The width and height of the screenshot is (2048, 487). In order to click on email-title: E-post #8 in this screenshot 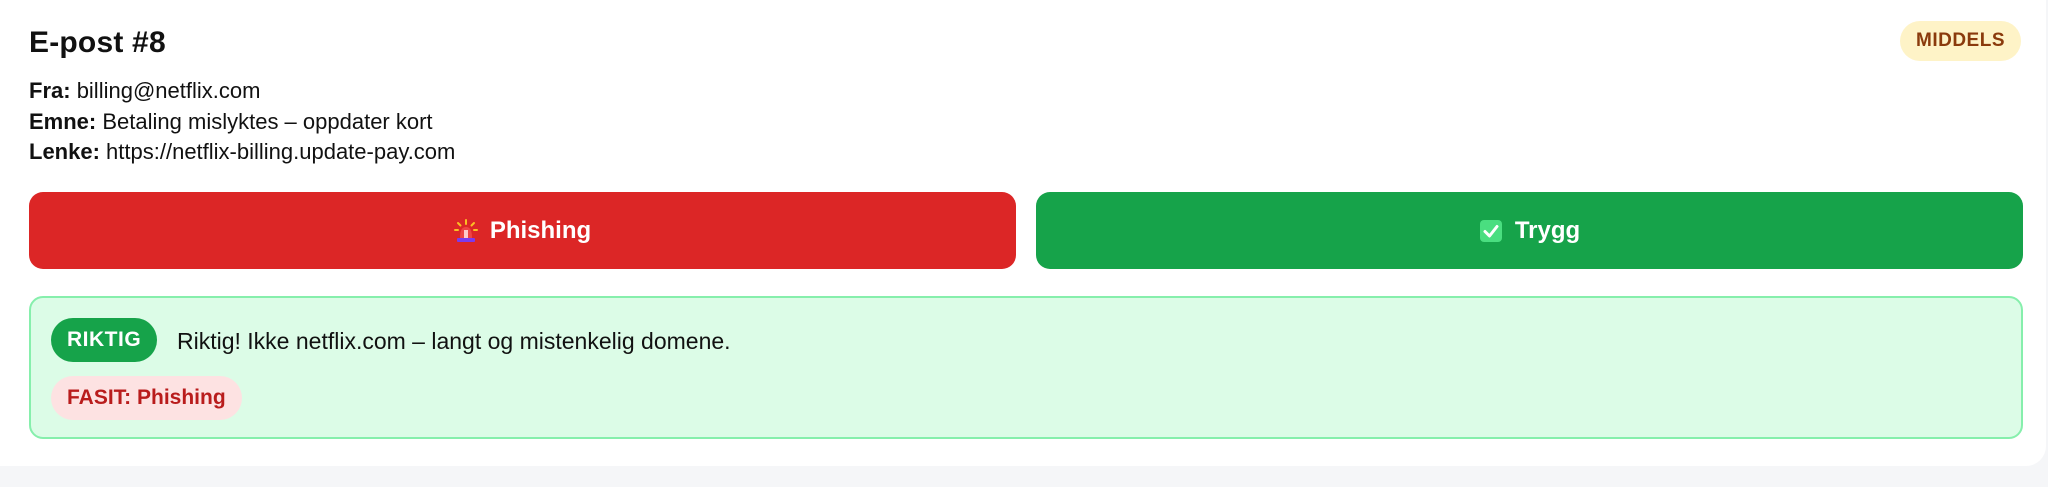, I will do `click(97, 42)`.